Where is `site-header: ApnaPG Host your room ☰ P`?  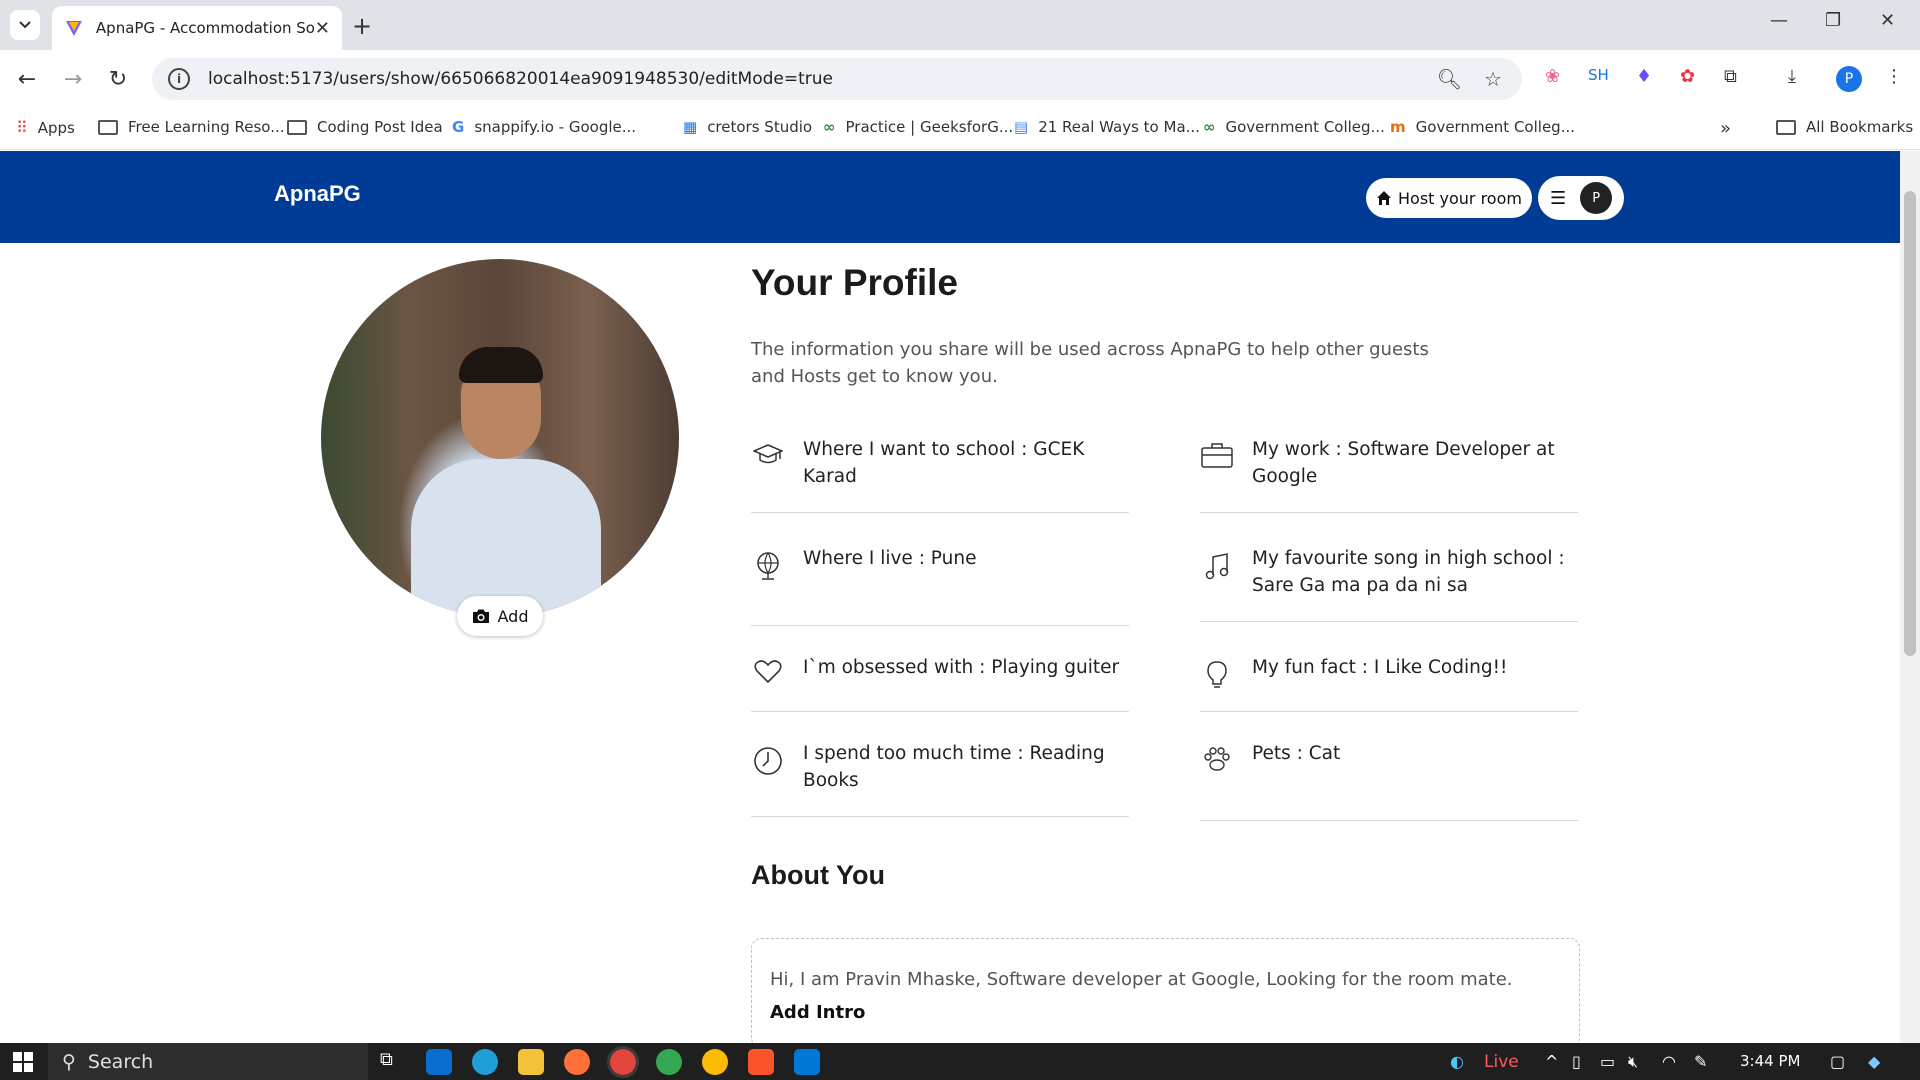
site-header: ApnaPG Host your room ☰ P is located at coordinates (950, 197).